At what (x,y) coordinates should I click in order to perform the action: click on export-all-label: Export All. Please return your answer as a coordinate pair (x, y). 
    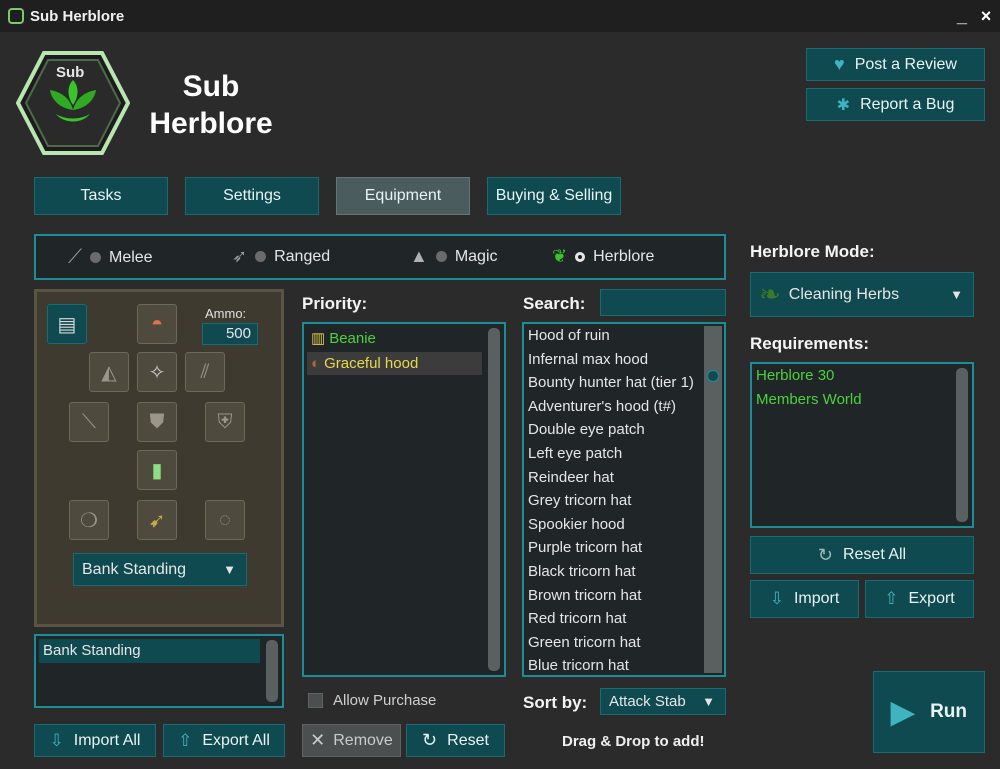
    Looking at the image, I should click on (236, 740).